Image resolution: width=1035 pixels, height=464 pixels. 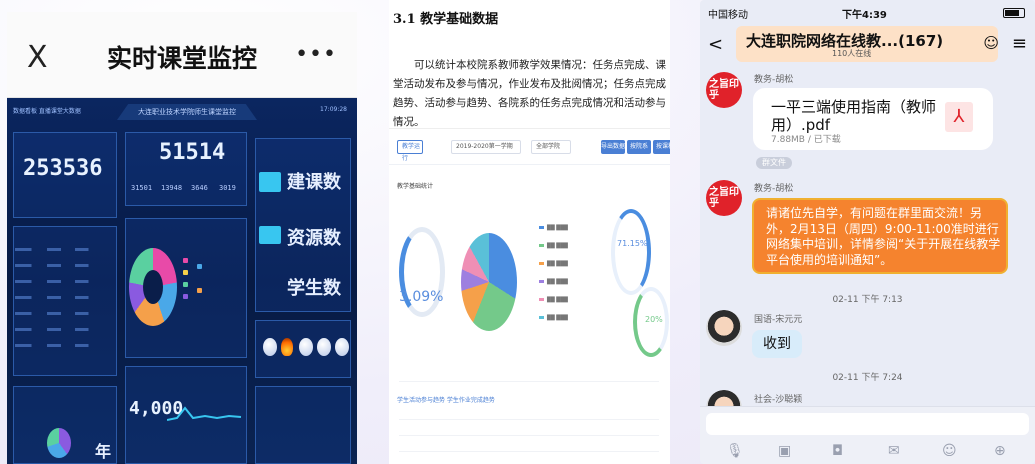 What do you see at coordinates (867, 13) in the screenshot?
I see `status-bar: 中国移动 下午4:39` at bounding box center [867, 13].